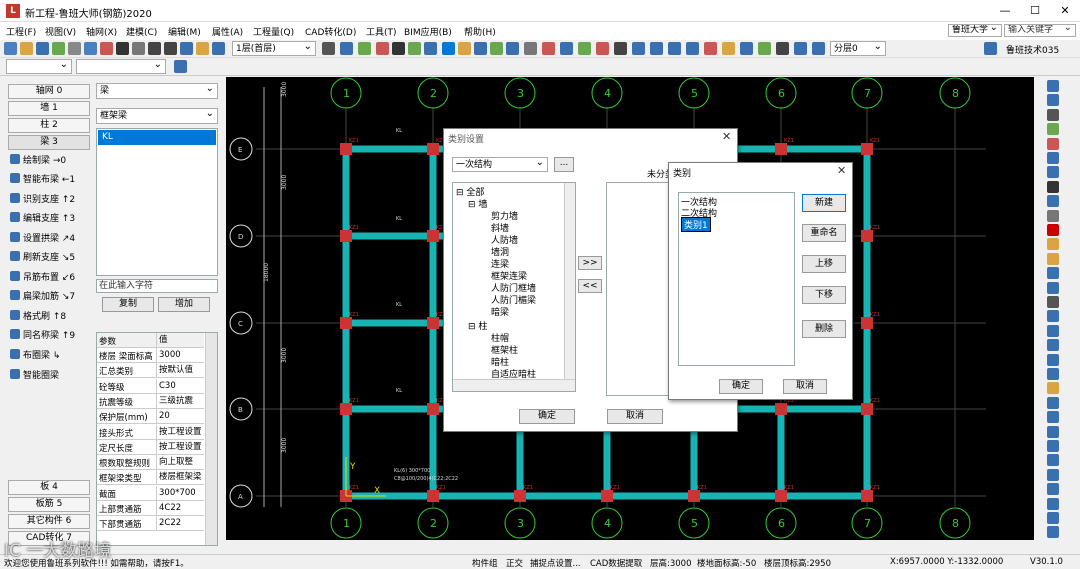  I want to click on cat-column: 柱 2, so click(49, 125).